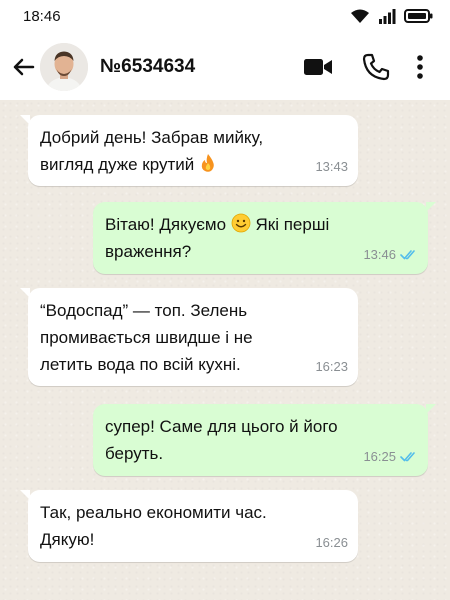  What do you see at coordinates (144, 310) in the screenshot?
I see `message-line: “Водоспад” — топ. Зелень` at bounding box center [144, 310].